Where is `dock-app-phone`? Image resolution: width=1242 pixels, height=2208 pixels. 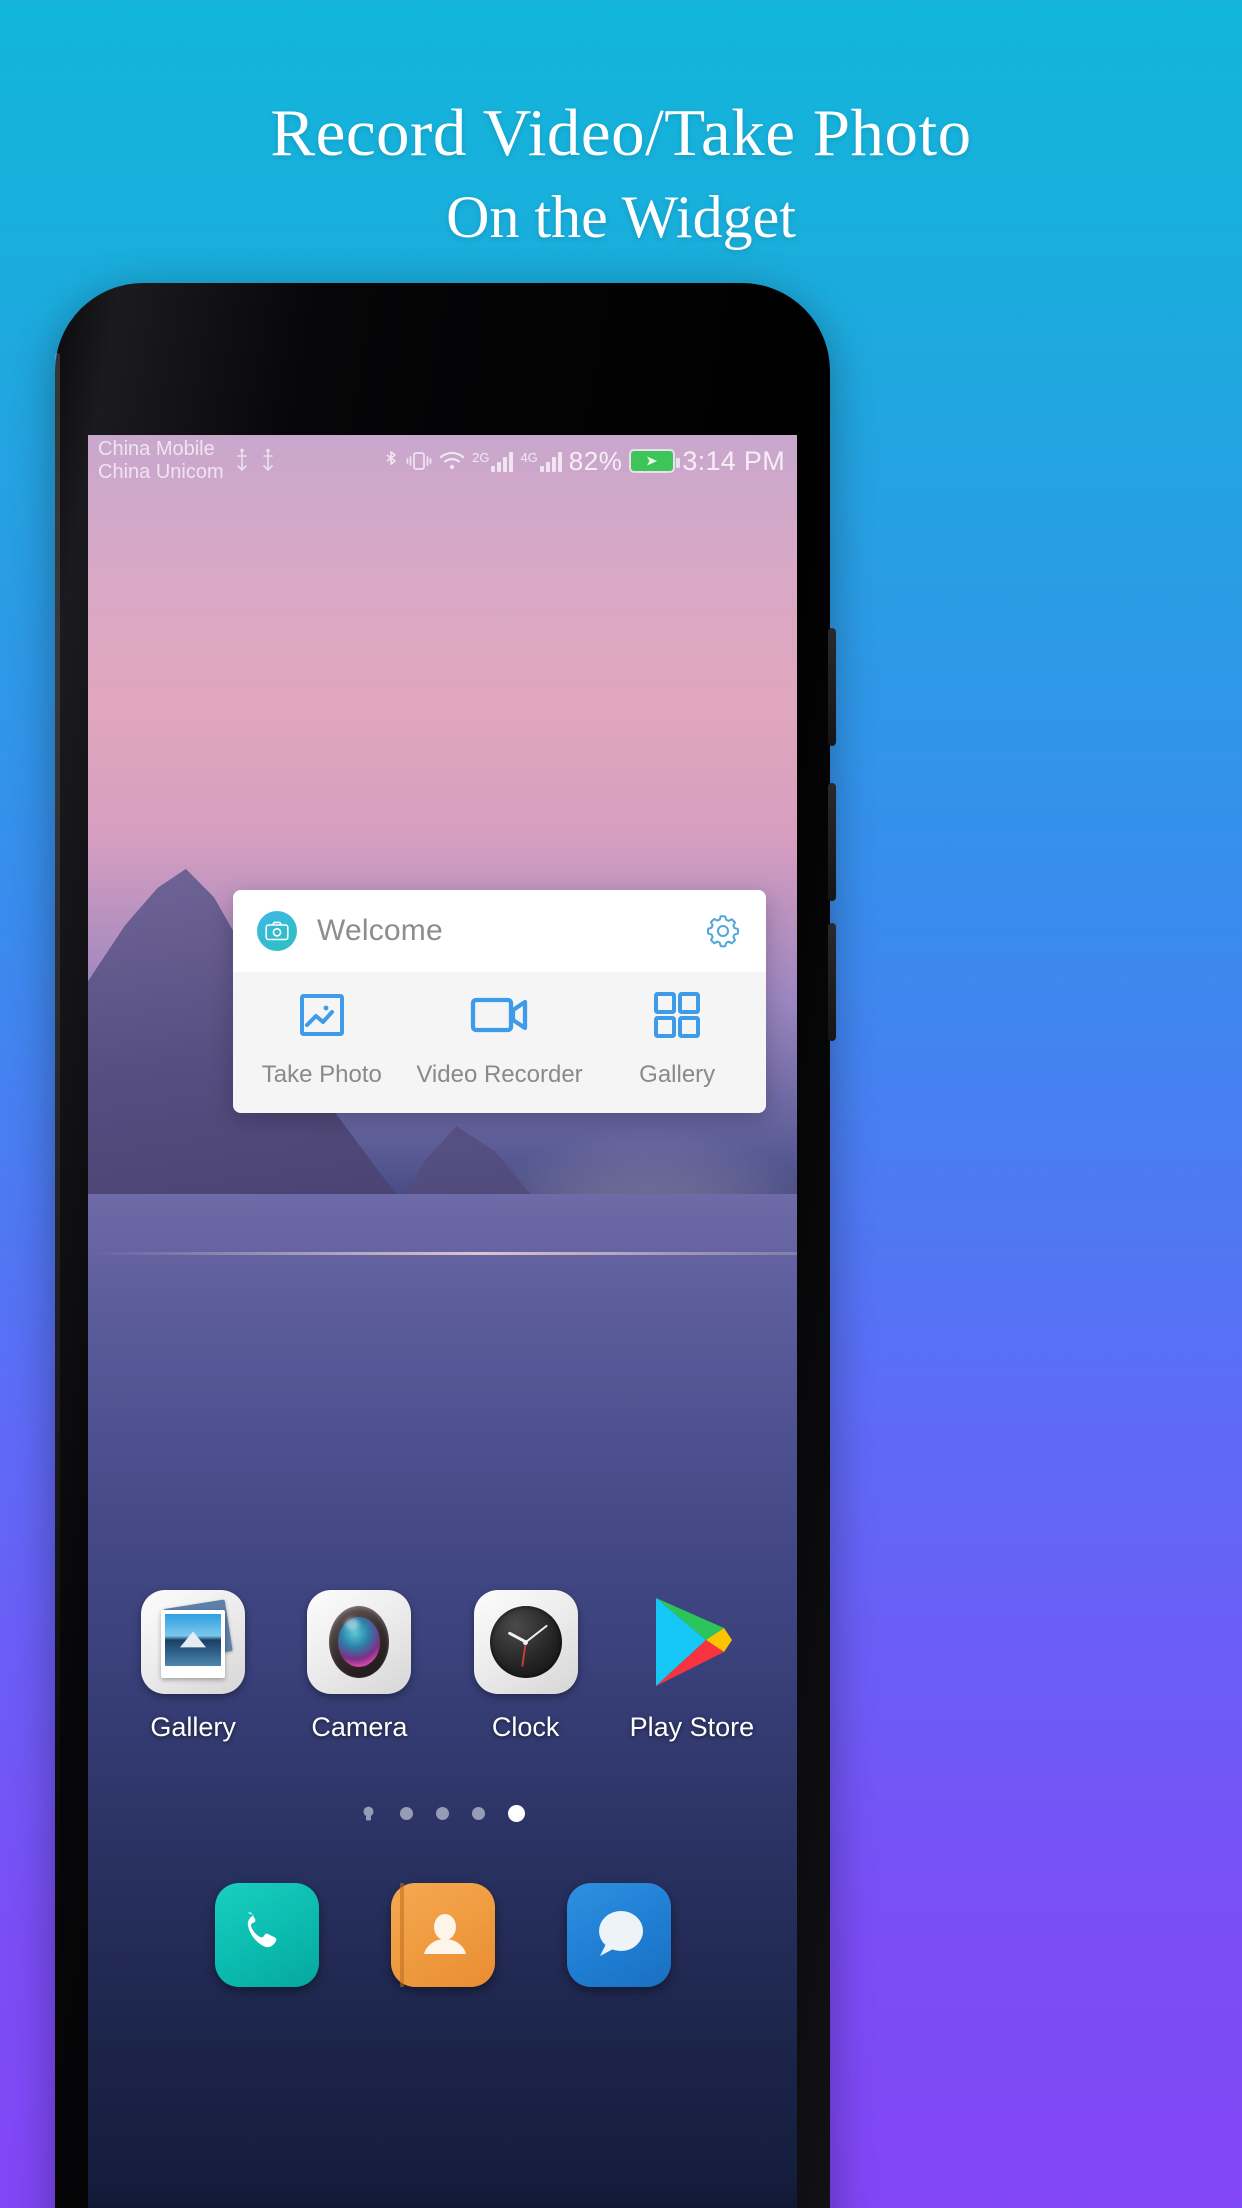 dock-app-phone is located at coordinates (266, 1935).